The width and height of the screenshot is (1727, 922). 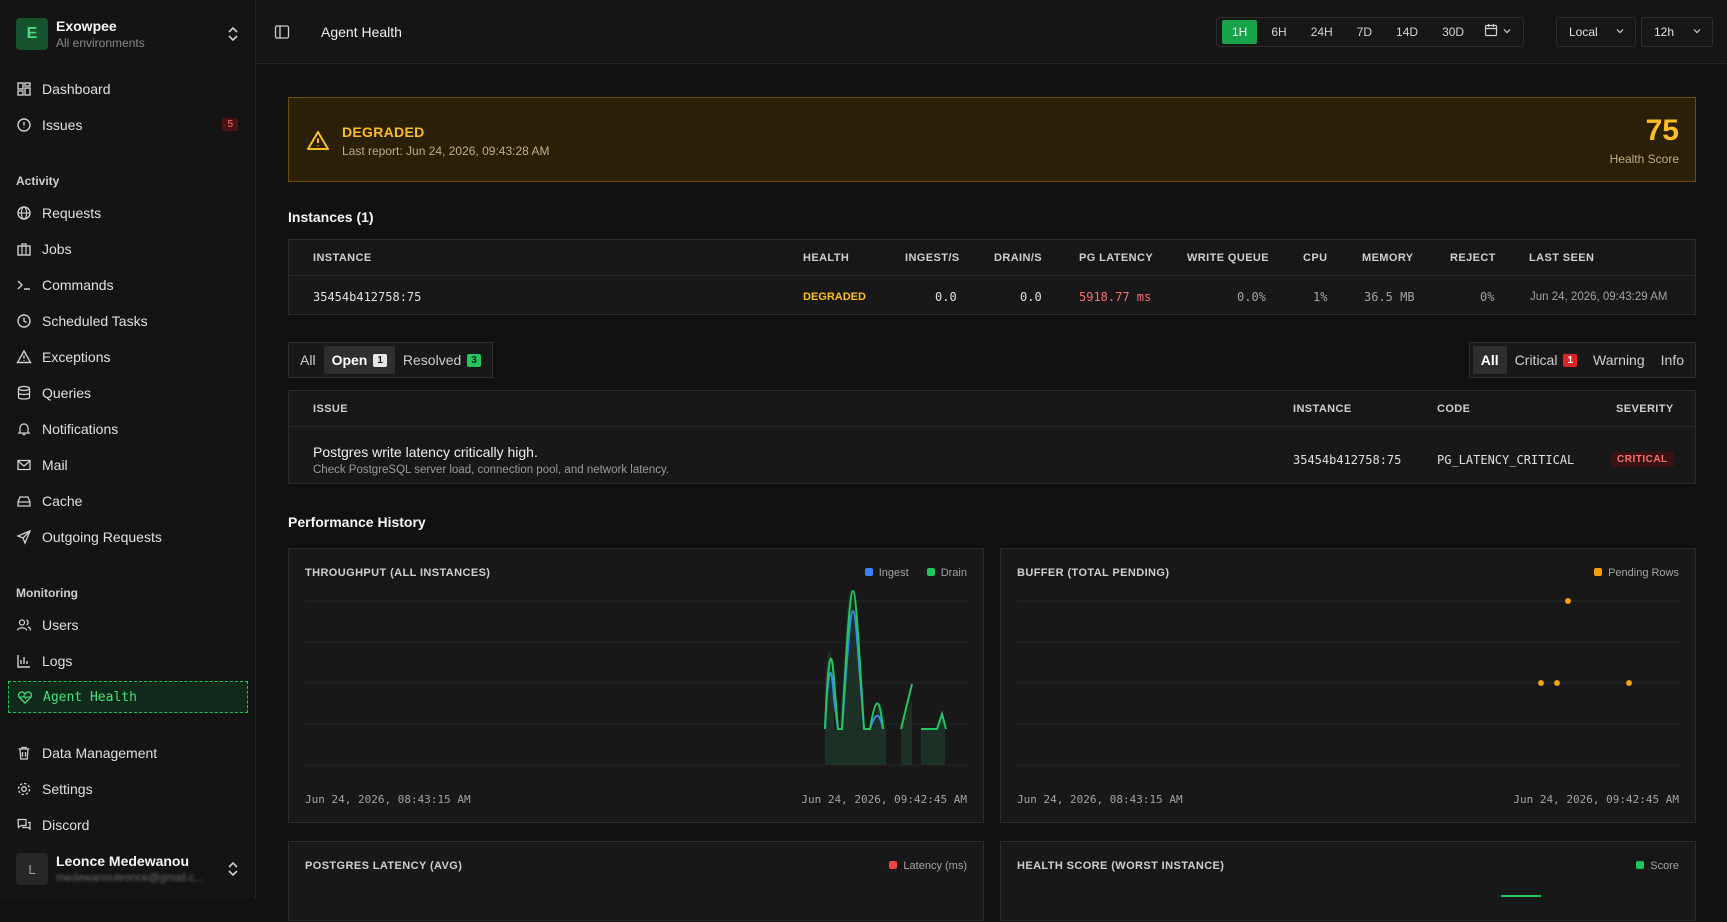 I want to click on filter-severity-info: Info, so click(x=1672, y=360).